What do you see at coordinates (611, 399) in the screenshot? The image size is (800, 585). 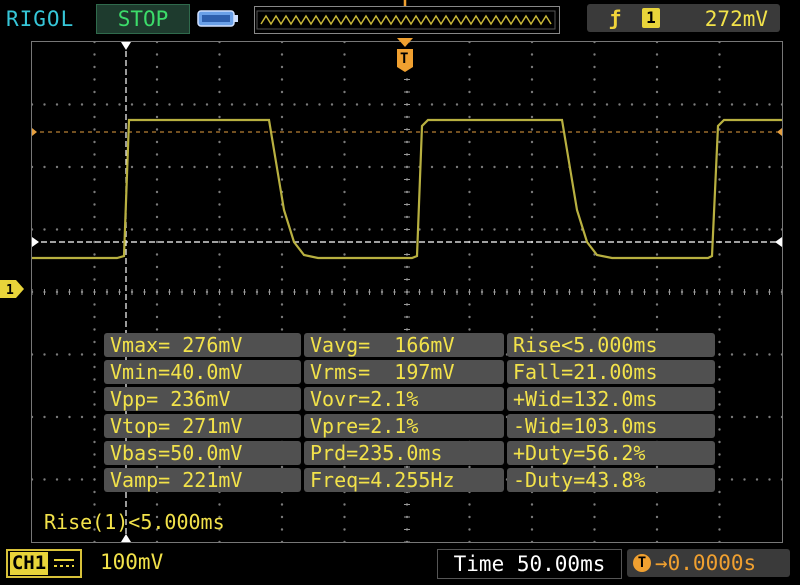 I see `measurement-cell: +Wid=132.0ms` at bounding box center [611, 399].